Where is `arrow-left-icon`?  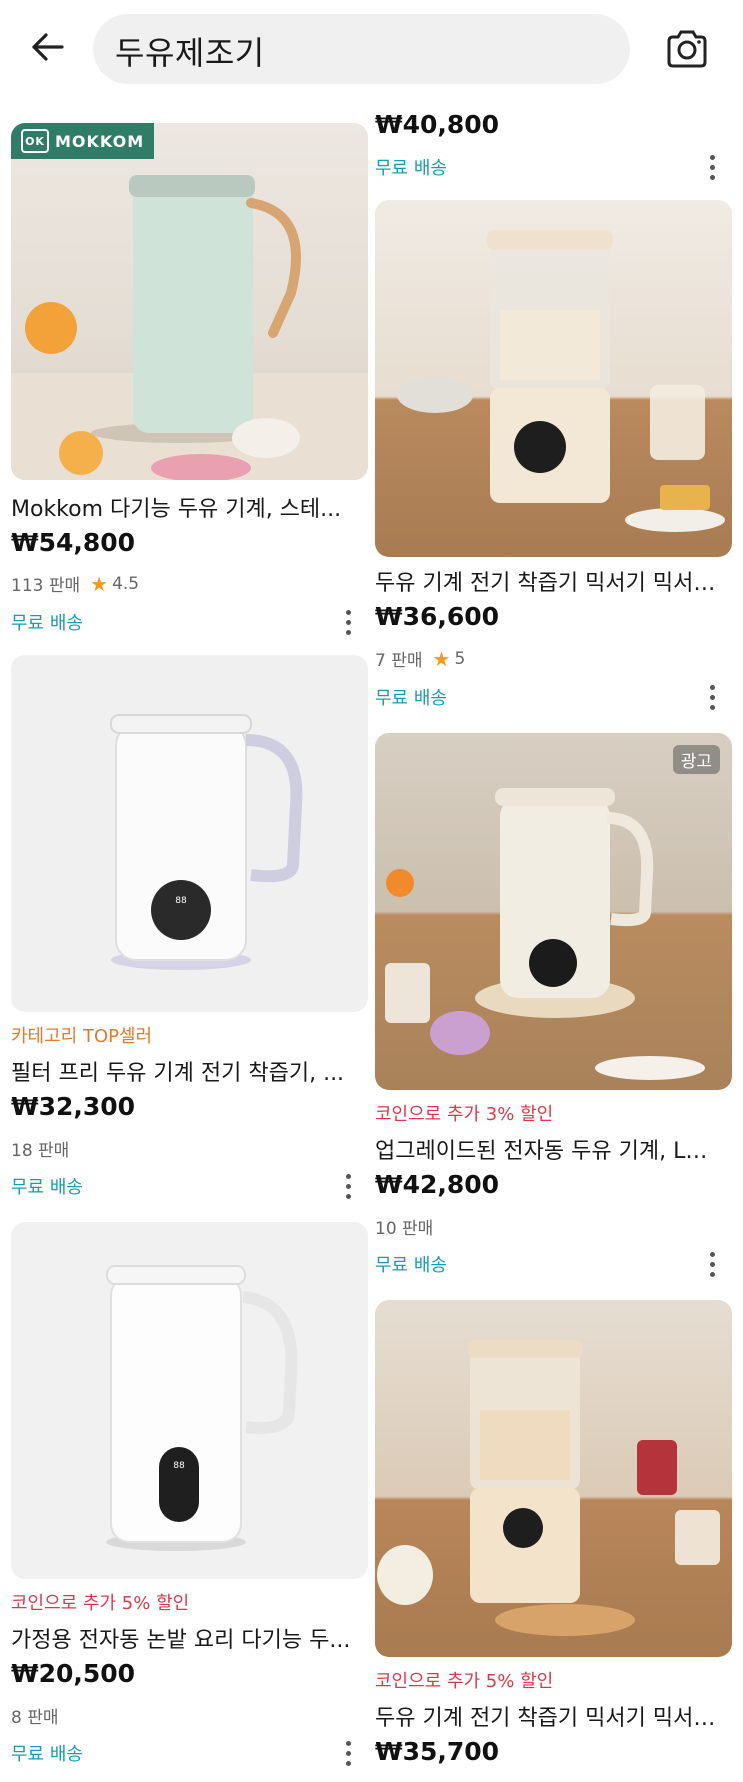 arrow-left-icon is located at coordinates (48, 47).